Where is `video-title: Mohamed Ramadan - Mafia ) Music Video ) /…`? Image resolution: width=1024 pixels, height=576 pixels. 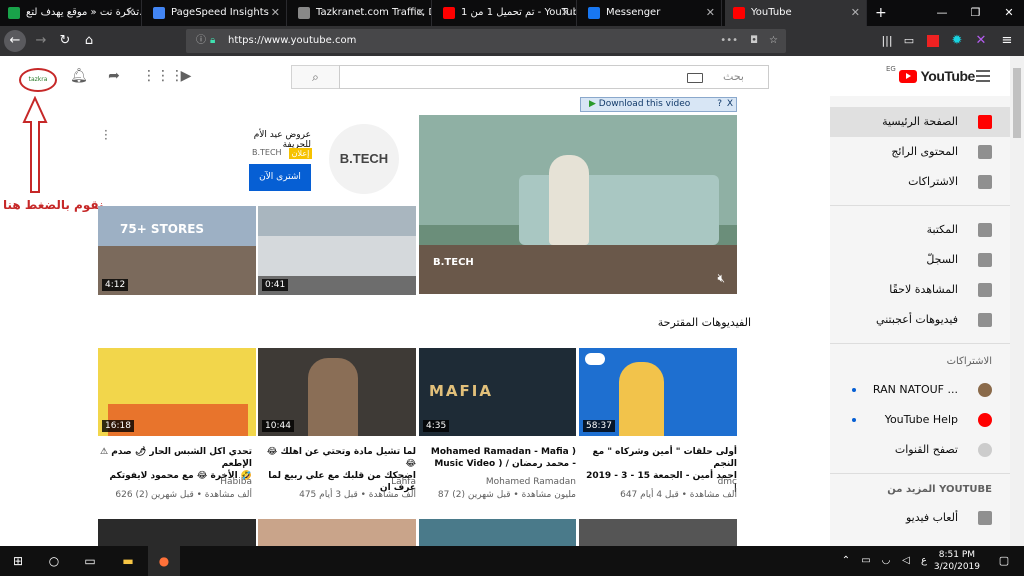
video-title: Mohamed Ramadan - Mafia ) Music Video ) /… is located at coordinates (499, 458).